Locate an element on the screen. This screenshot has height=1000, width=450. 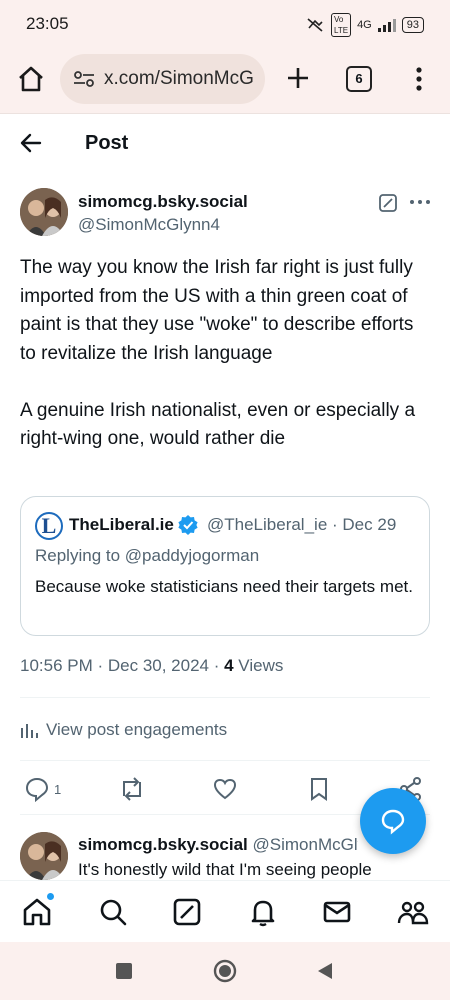
bookmark-icon is located at coordinates (319, 789).